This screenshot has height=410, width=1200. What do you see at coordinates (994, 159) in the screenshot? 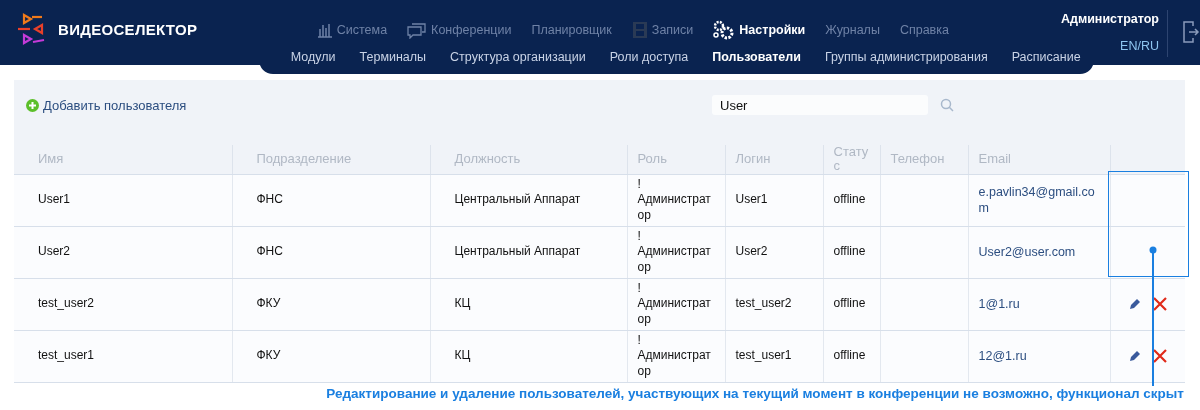
I see `column-header: Email` at bounding box center [994, 159].